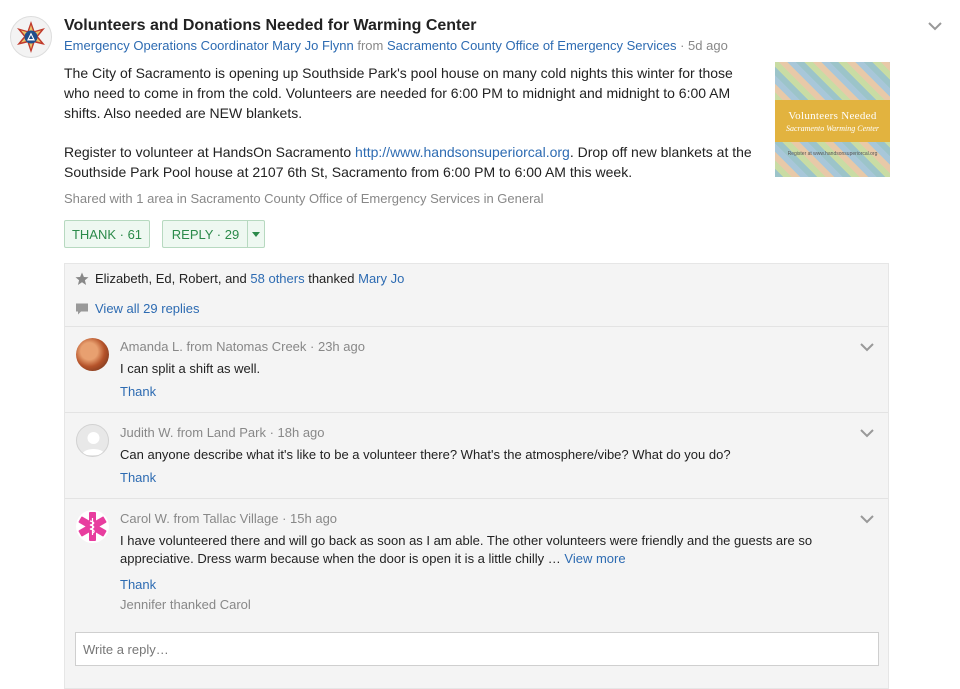 This screenshot has width=960, height=689. I want to click on reply-text: I can split a shift as well., so click(190, 368).